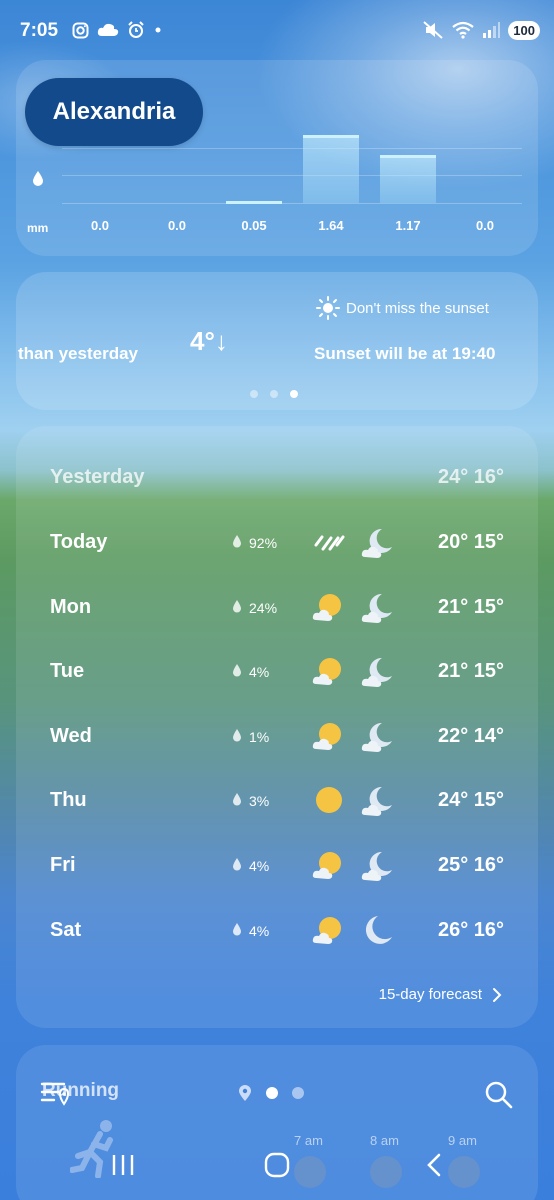 This screenshot has width=554, height=1200. I want to click on recents-icon, so click(123, 1165).